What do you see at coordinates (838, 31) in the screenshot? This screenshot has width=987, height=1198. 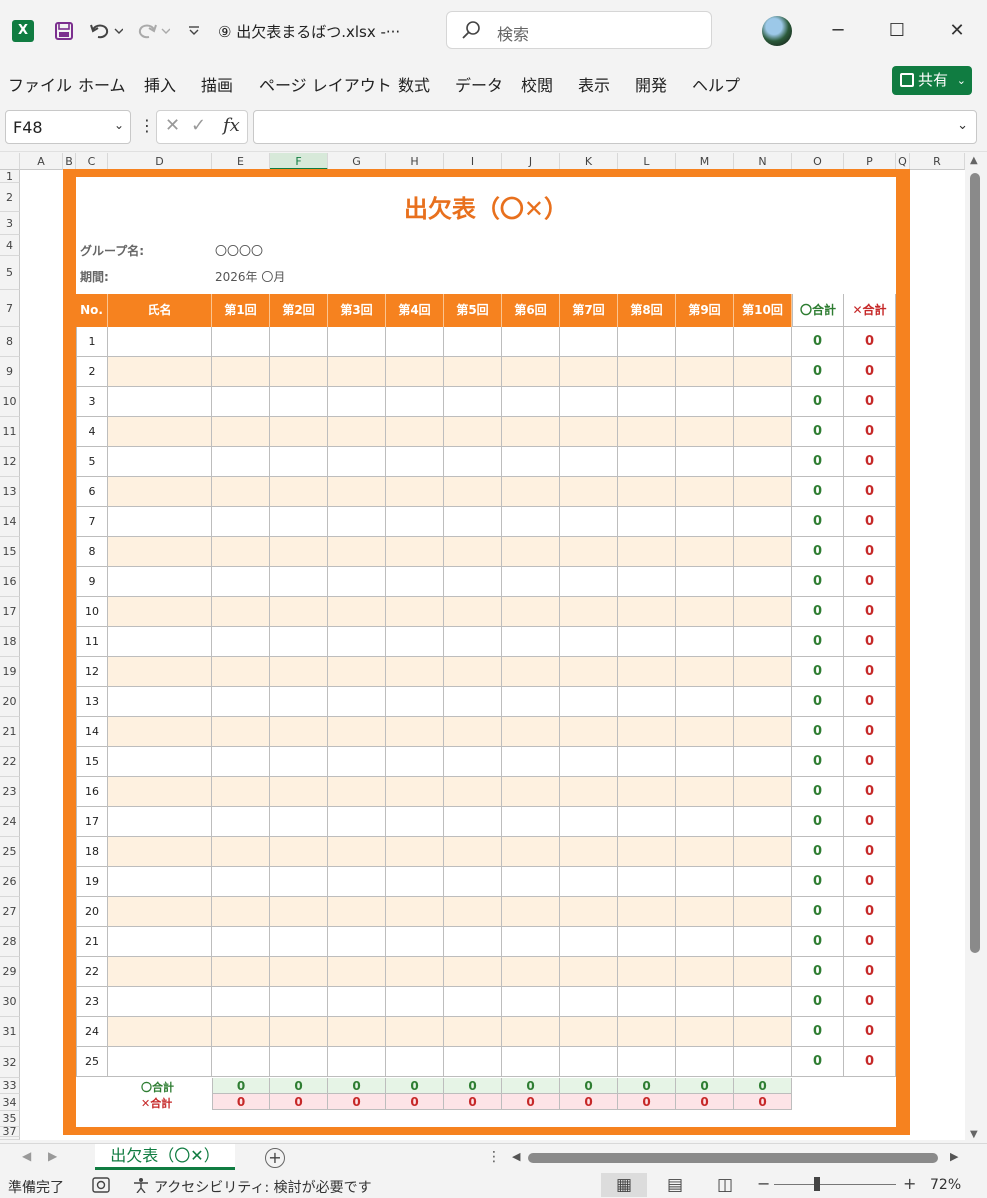 I see `minimize-icon: ─` at bounding box center [838, 31].